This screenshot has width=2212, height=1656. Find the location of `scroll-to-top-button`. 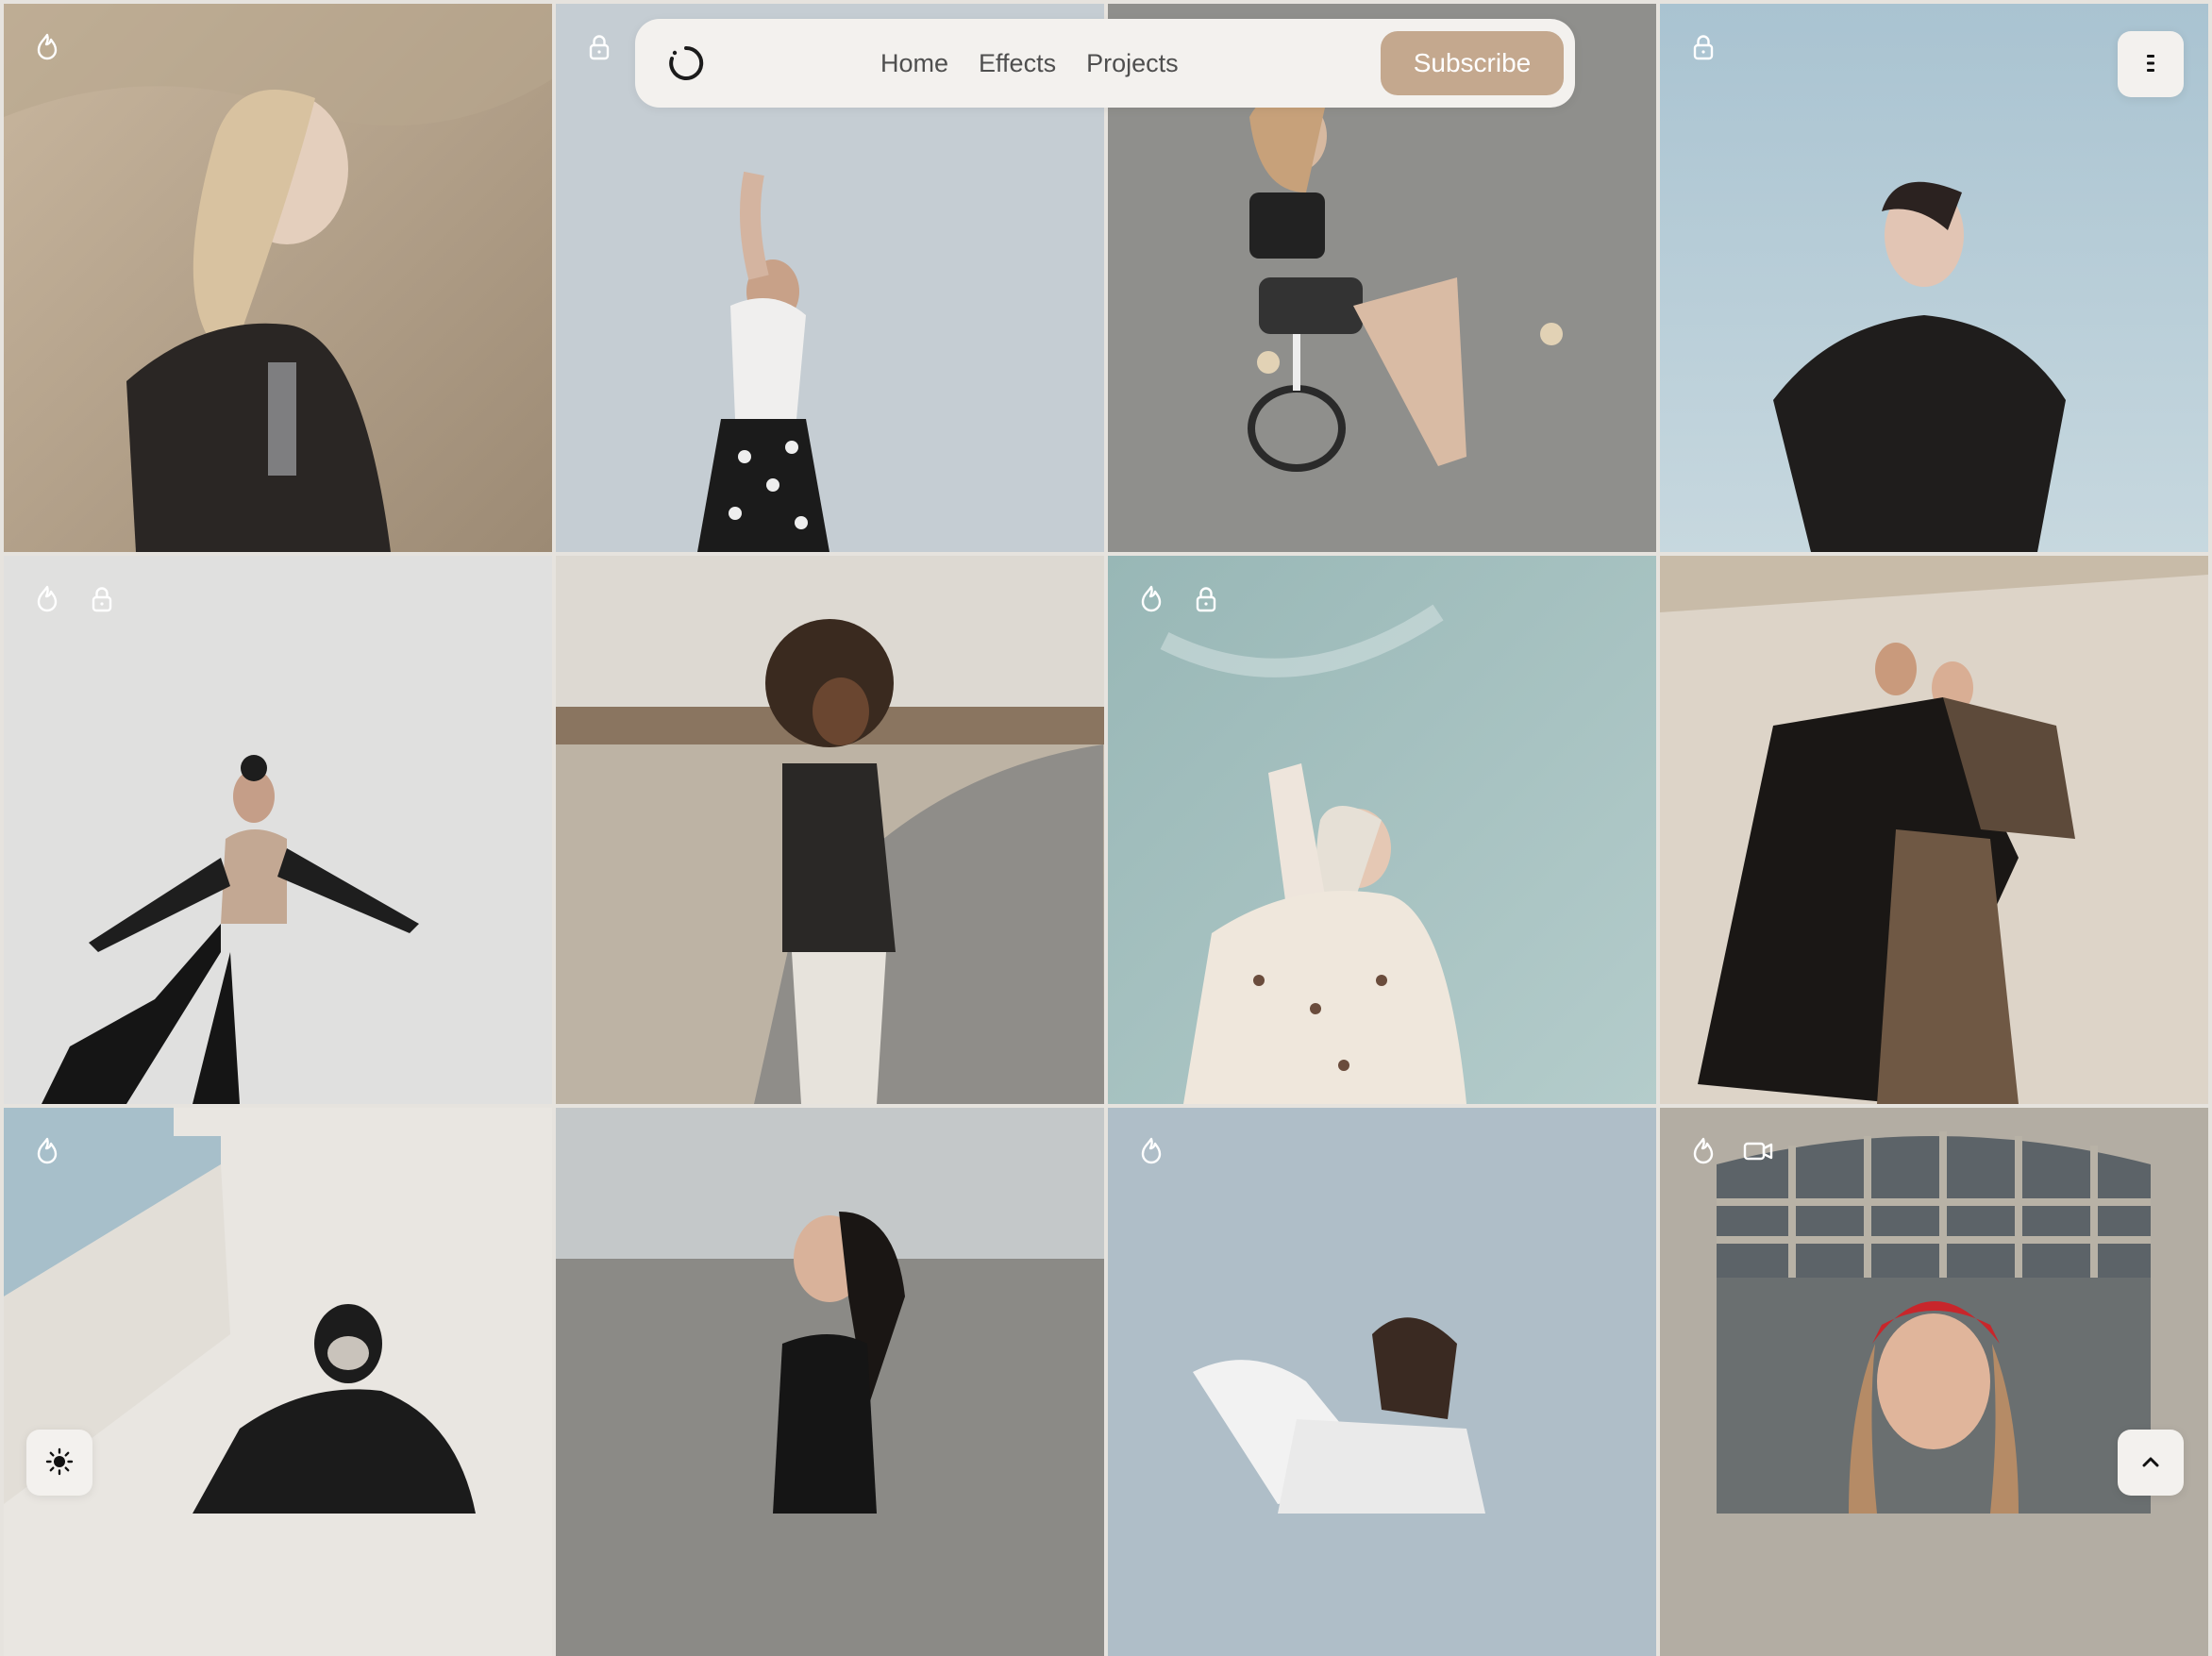

scroll-to-top-button is located at coordinates (2151, 1463).